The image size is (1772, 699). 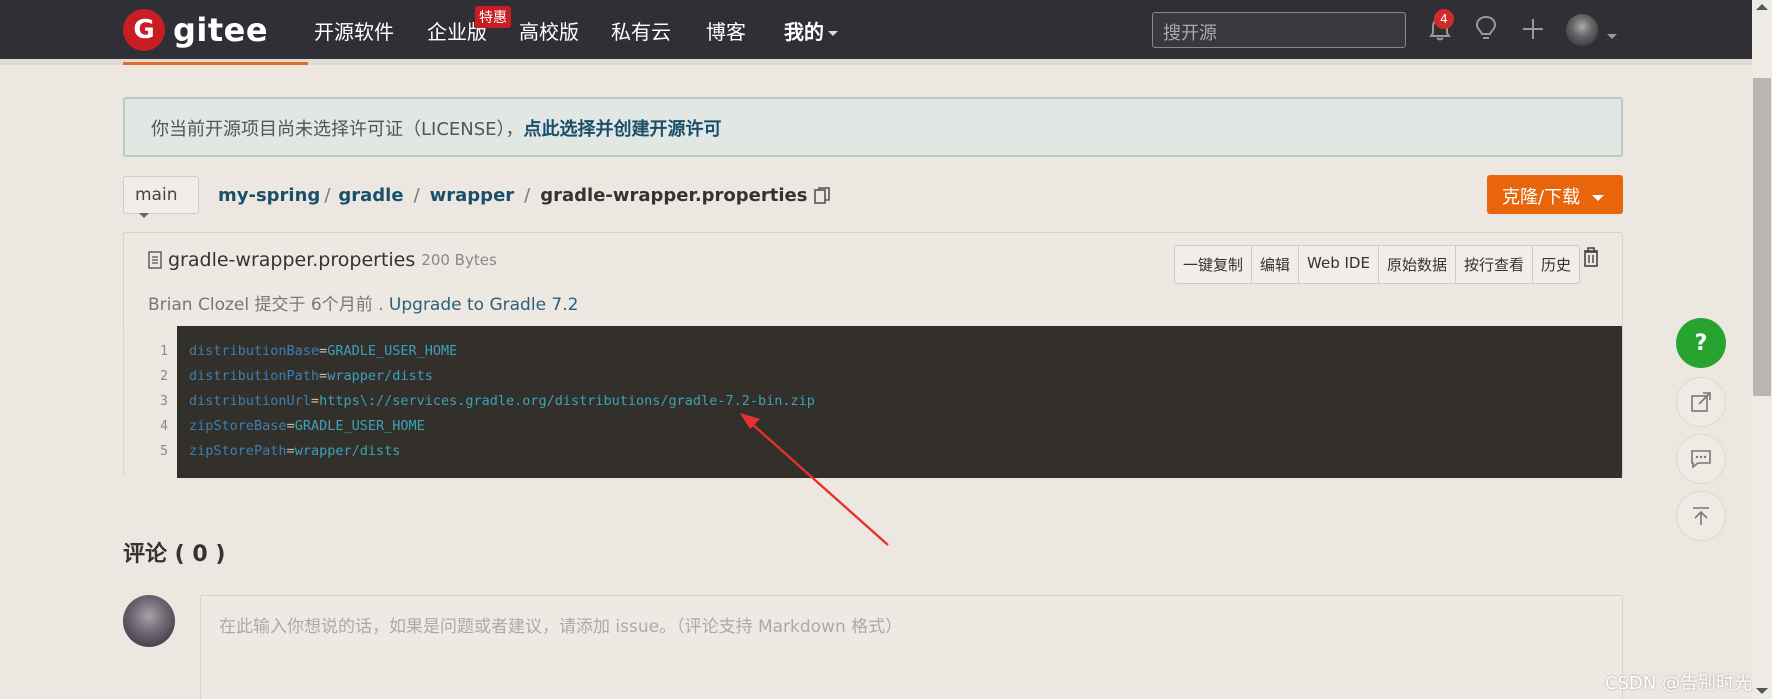 I want to click on raw-button: 原始数据, so click(x=1417, y=264).